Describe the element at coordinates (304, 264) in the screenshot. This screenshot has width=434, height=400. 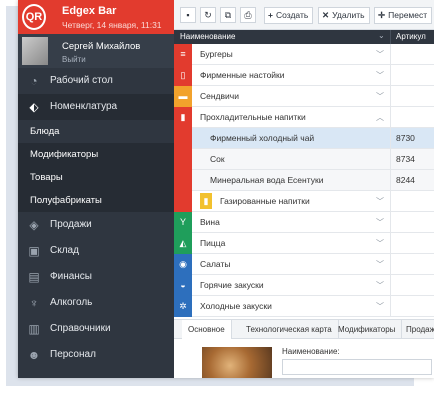
I see `table-row: ◉ Салаты ﹀` at that location.